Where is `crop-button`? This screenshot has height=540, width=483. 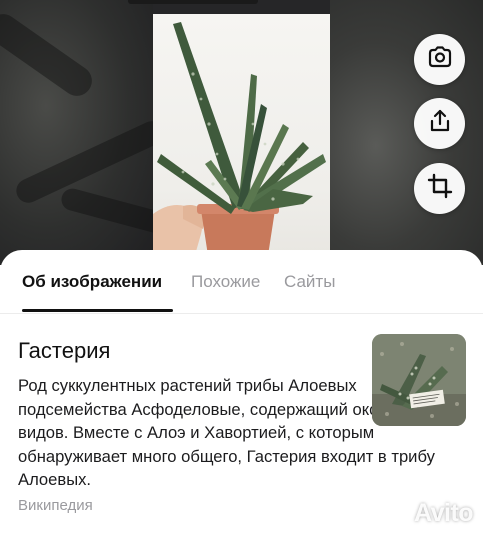
crop-button is located at coordinates (439, 188).